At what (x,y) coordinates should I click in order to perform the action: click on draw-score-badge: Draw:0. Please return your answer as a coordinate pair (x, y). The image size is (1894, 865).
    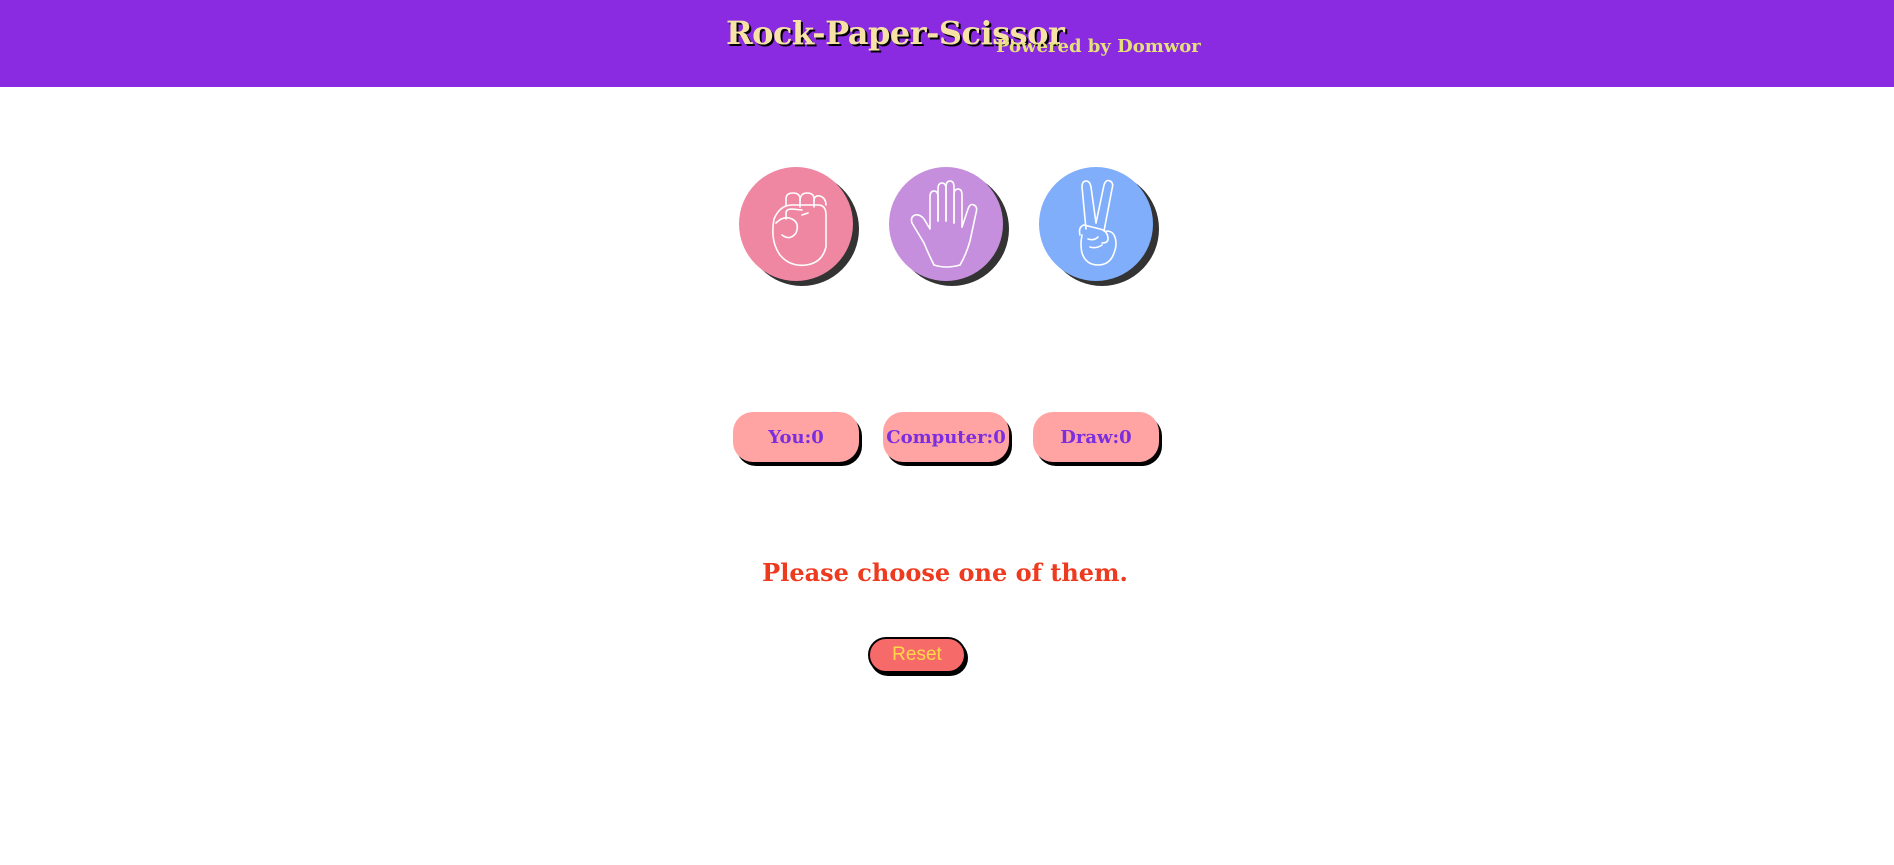
    Looking at the image, I should click on (1096, 437).